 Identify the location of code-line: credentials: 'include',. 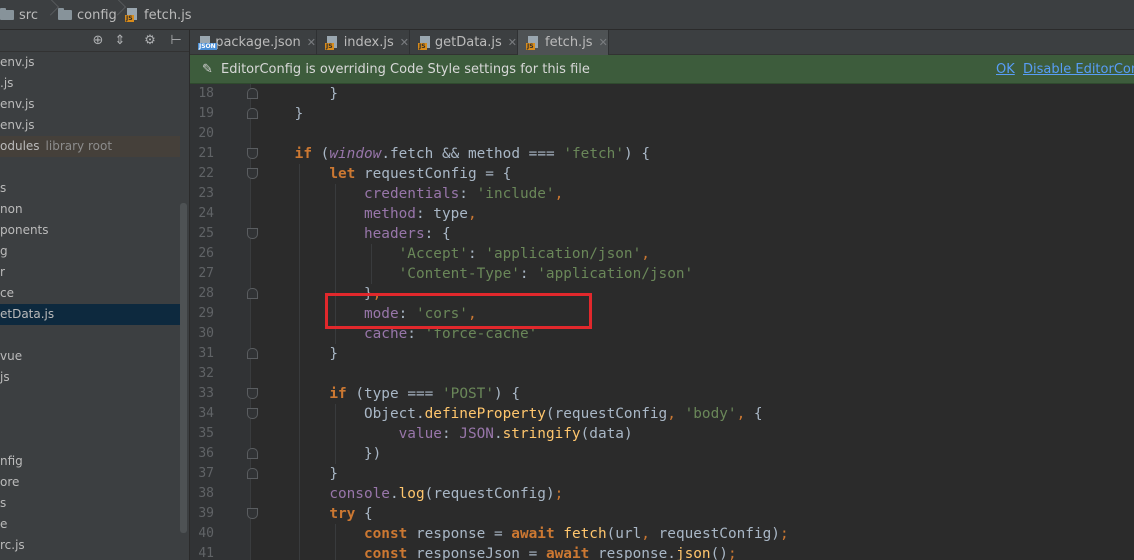
(411, 194).